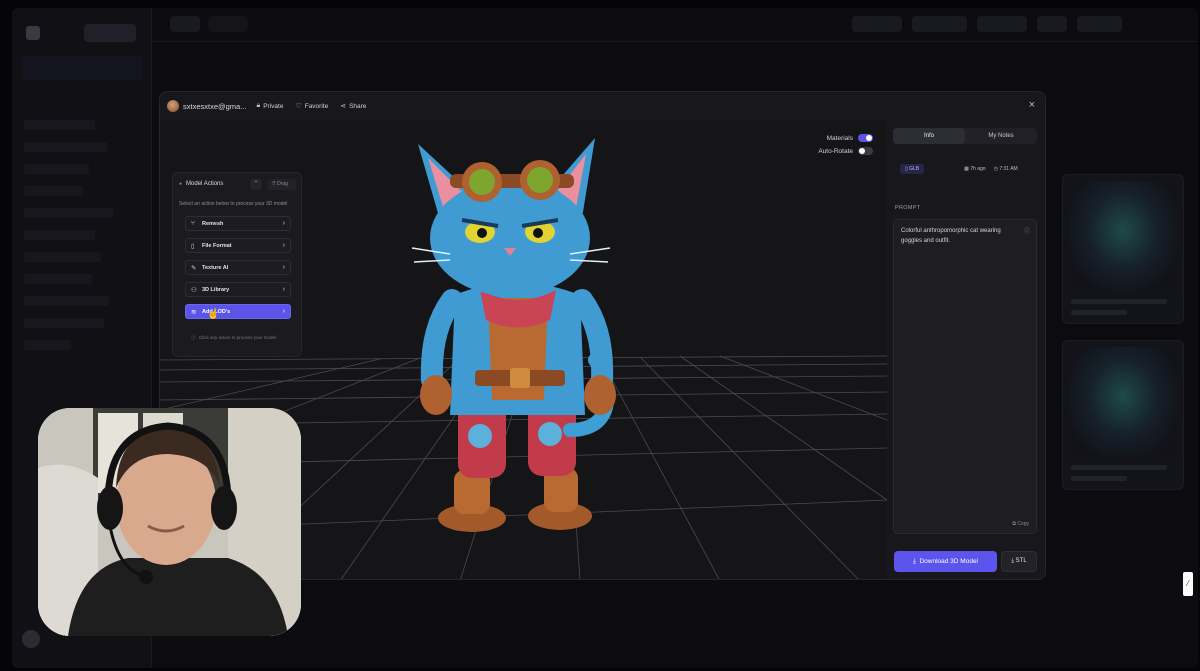 The width and height of the screenshot is (1200, 671). I want to click on download-label: Download 3D Model, so click(949, 561).